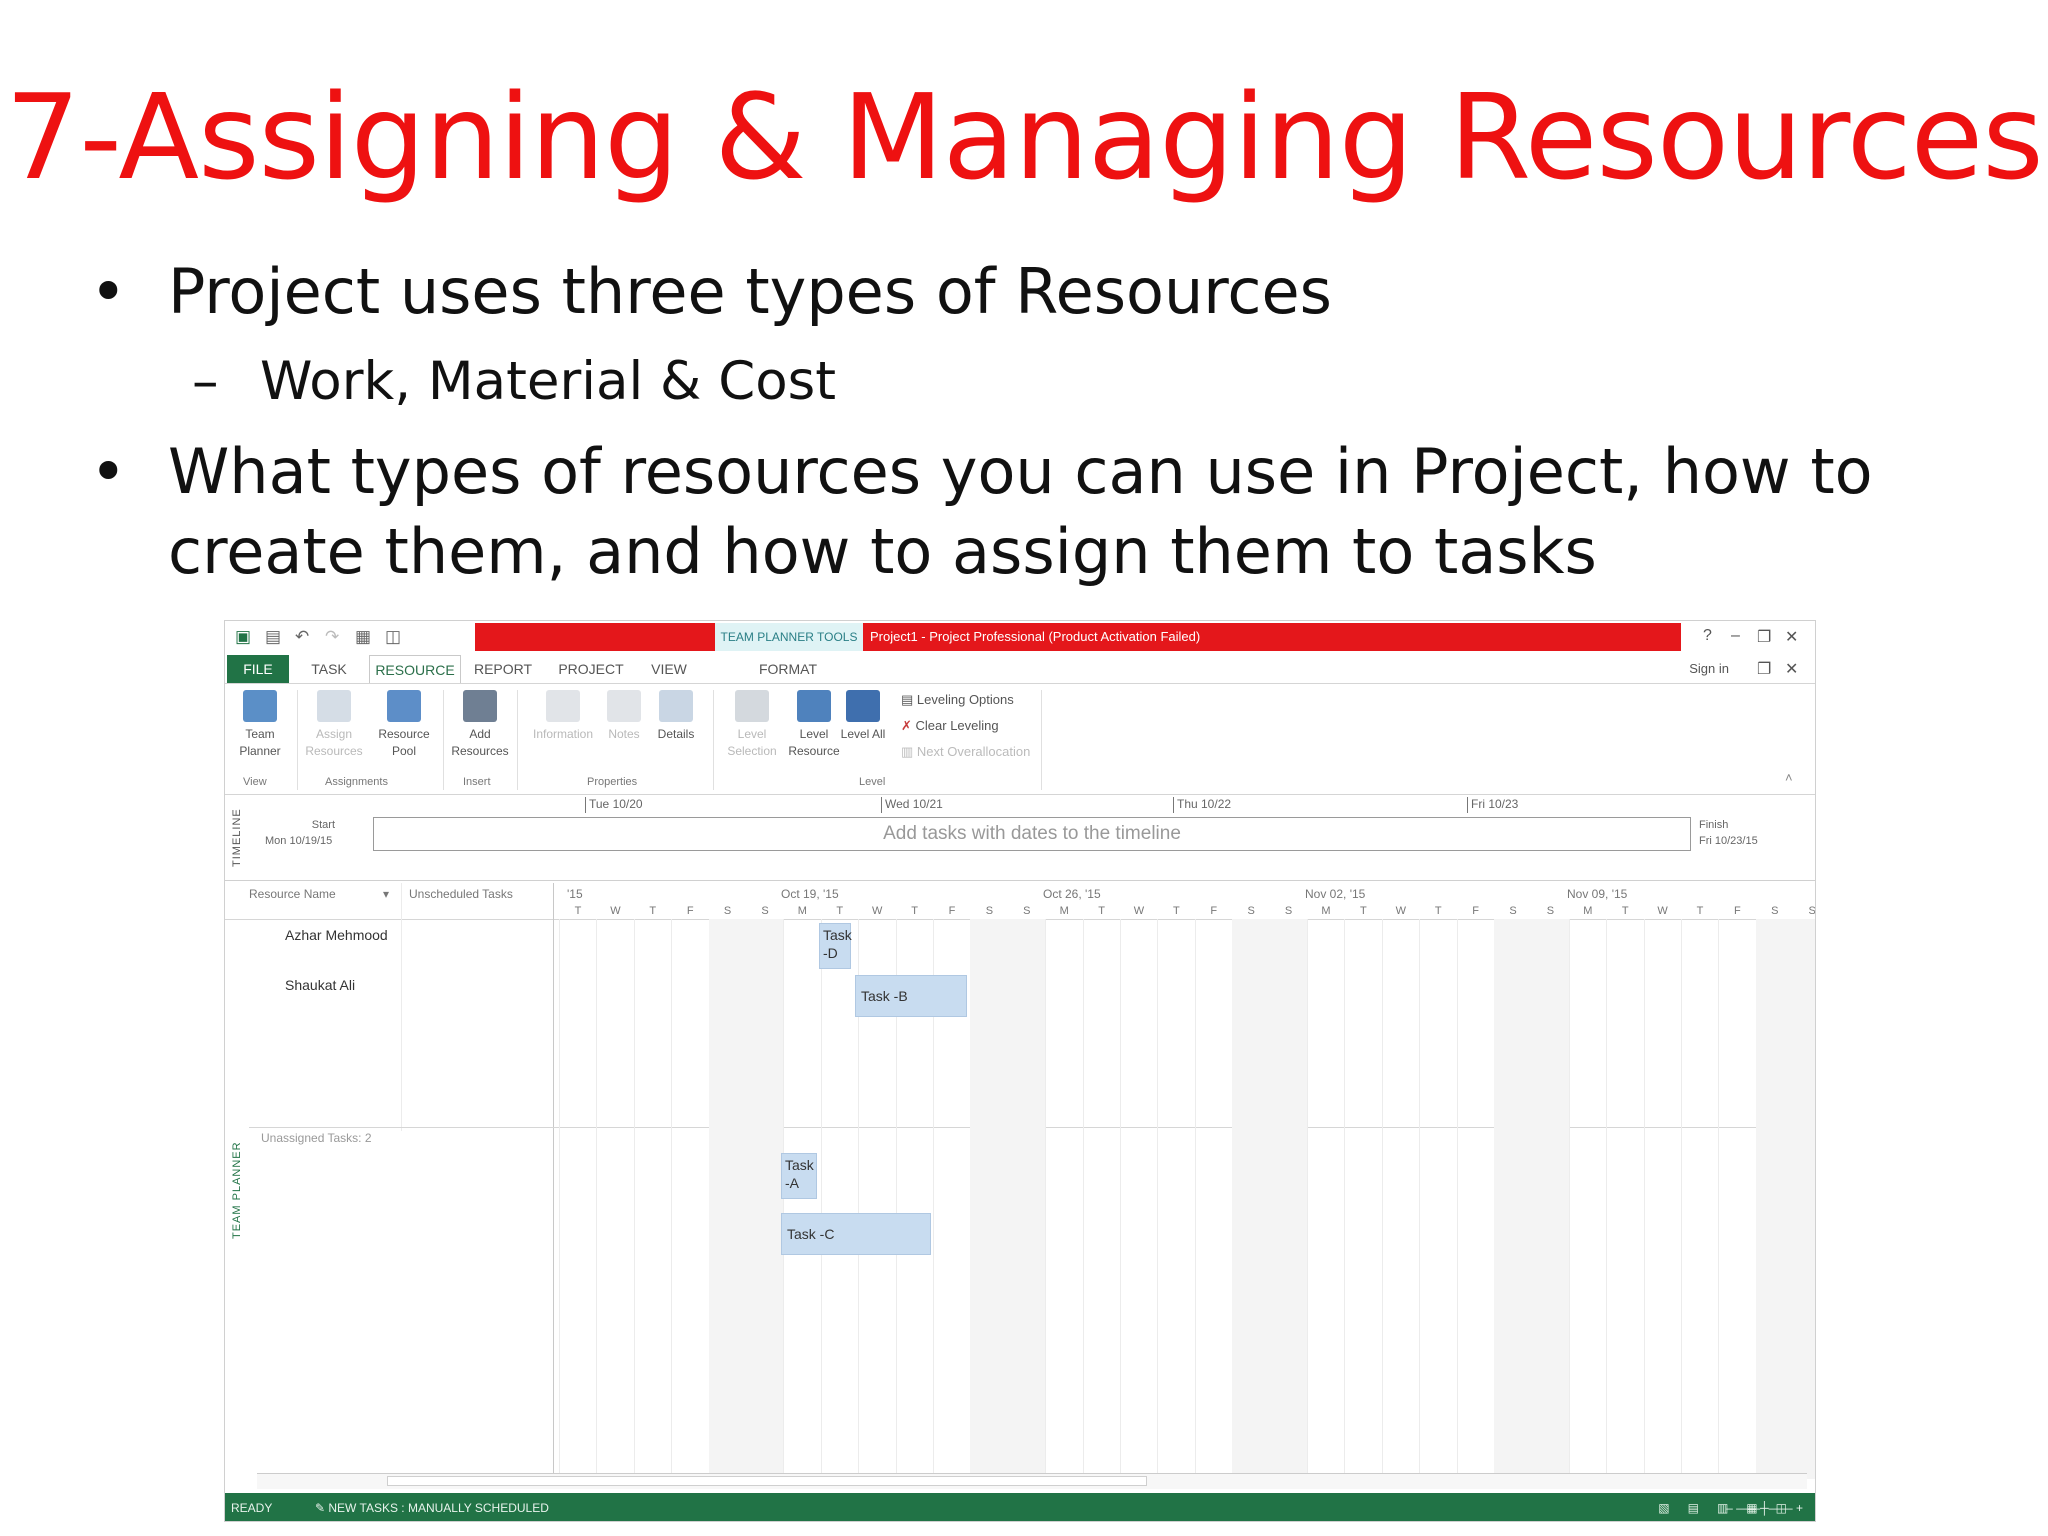 Image resolution: width=2048 pixels, height=1536 pixels. What do you see at coordinates (872, 782) in the screenshot?
I see `group-level-label: Level` at bounding box center [872, 782].